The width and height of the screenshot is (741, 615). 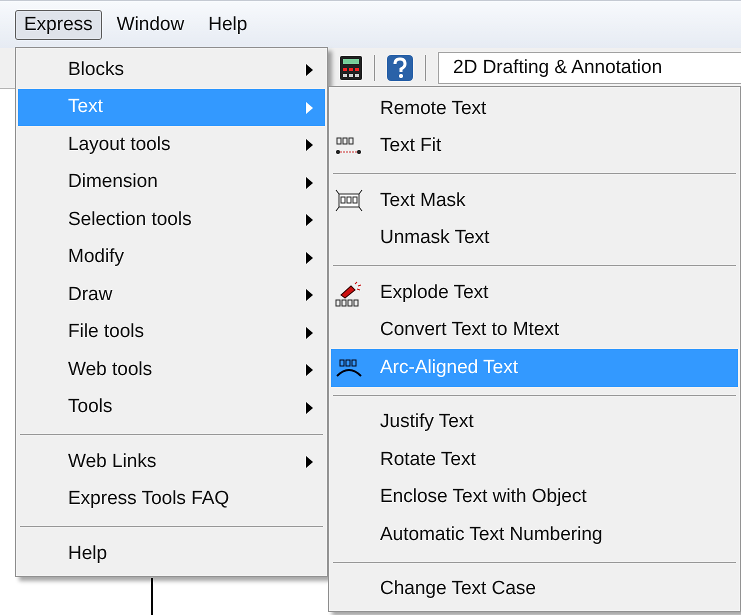 I want to click on menu-bar-item: Help, so click(x=227, y=25).